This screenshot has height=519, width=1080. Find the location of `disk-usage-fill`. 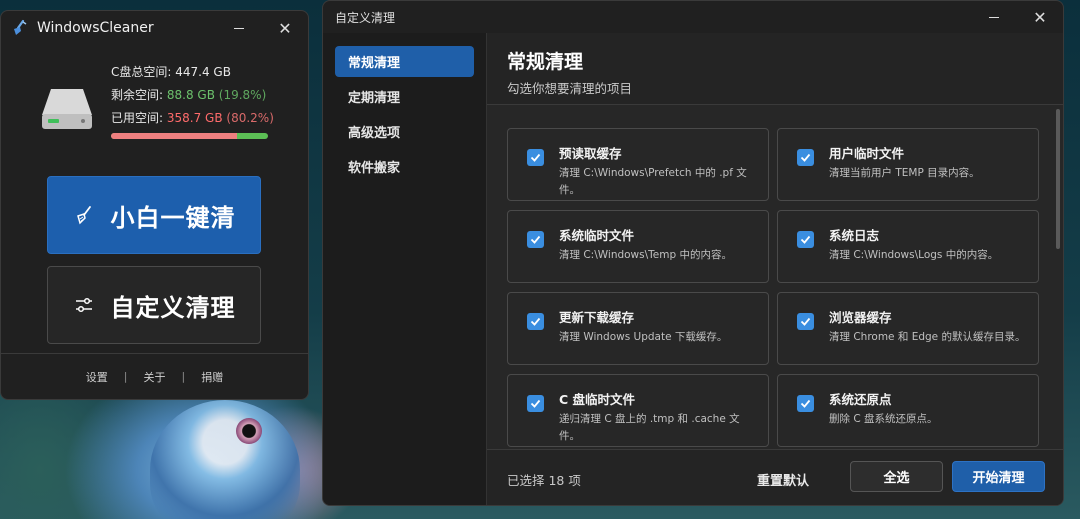

disk-usage-fill is located at coordinates (174, 136).